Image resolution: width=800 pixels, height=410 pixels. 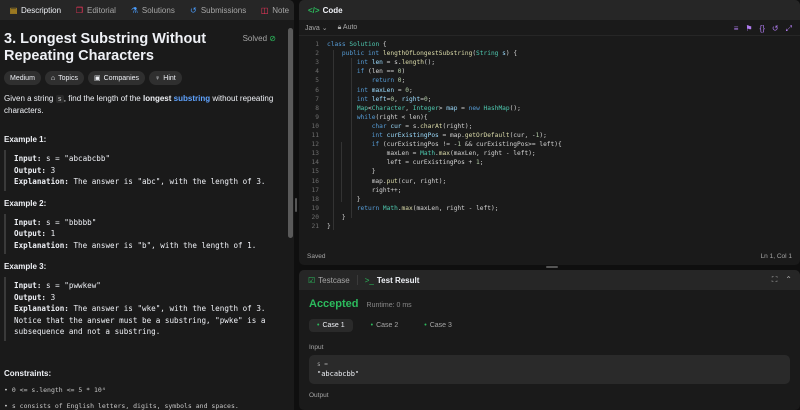 I want to click on tab-note: ◫Note✕, so click(x=274, y=10).